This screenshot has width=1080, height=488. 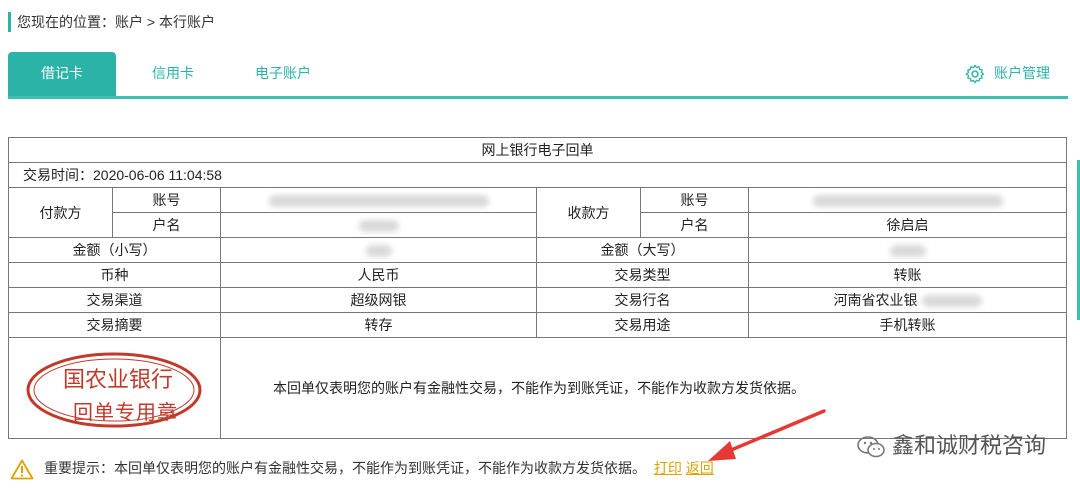 What do you see at coordinates (114, 300) in the screenshot?
I see `channel-label: 交易渠道` at bounding box center [114, 300].